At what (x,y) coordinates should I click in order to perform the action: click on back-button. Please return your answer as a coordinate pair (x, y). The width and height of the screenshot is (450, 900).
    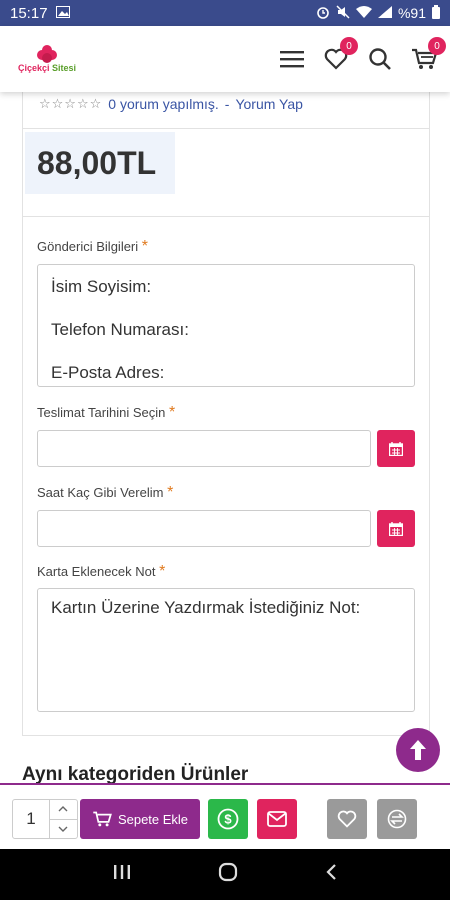
    Looking at the image, I should click on (331, 874).